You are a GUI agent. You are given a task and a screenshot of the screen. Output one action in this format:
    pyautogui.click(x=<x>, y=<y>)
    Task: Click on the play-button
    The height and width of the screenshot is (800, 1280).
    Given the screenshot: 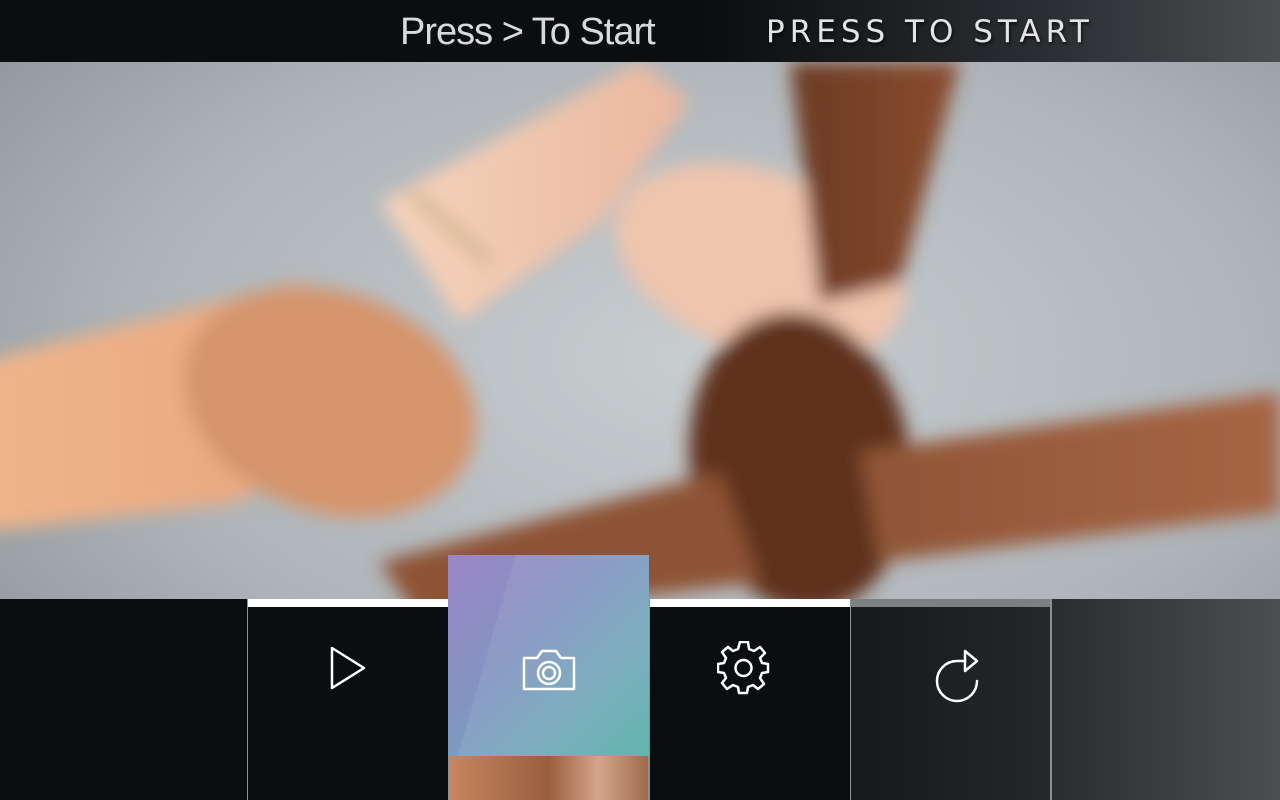 What is the action you would take?
    pyautogui.click(x=347, y=699)
    